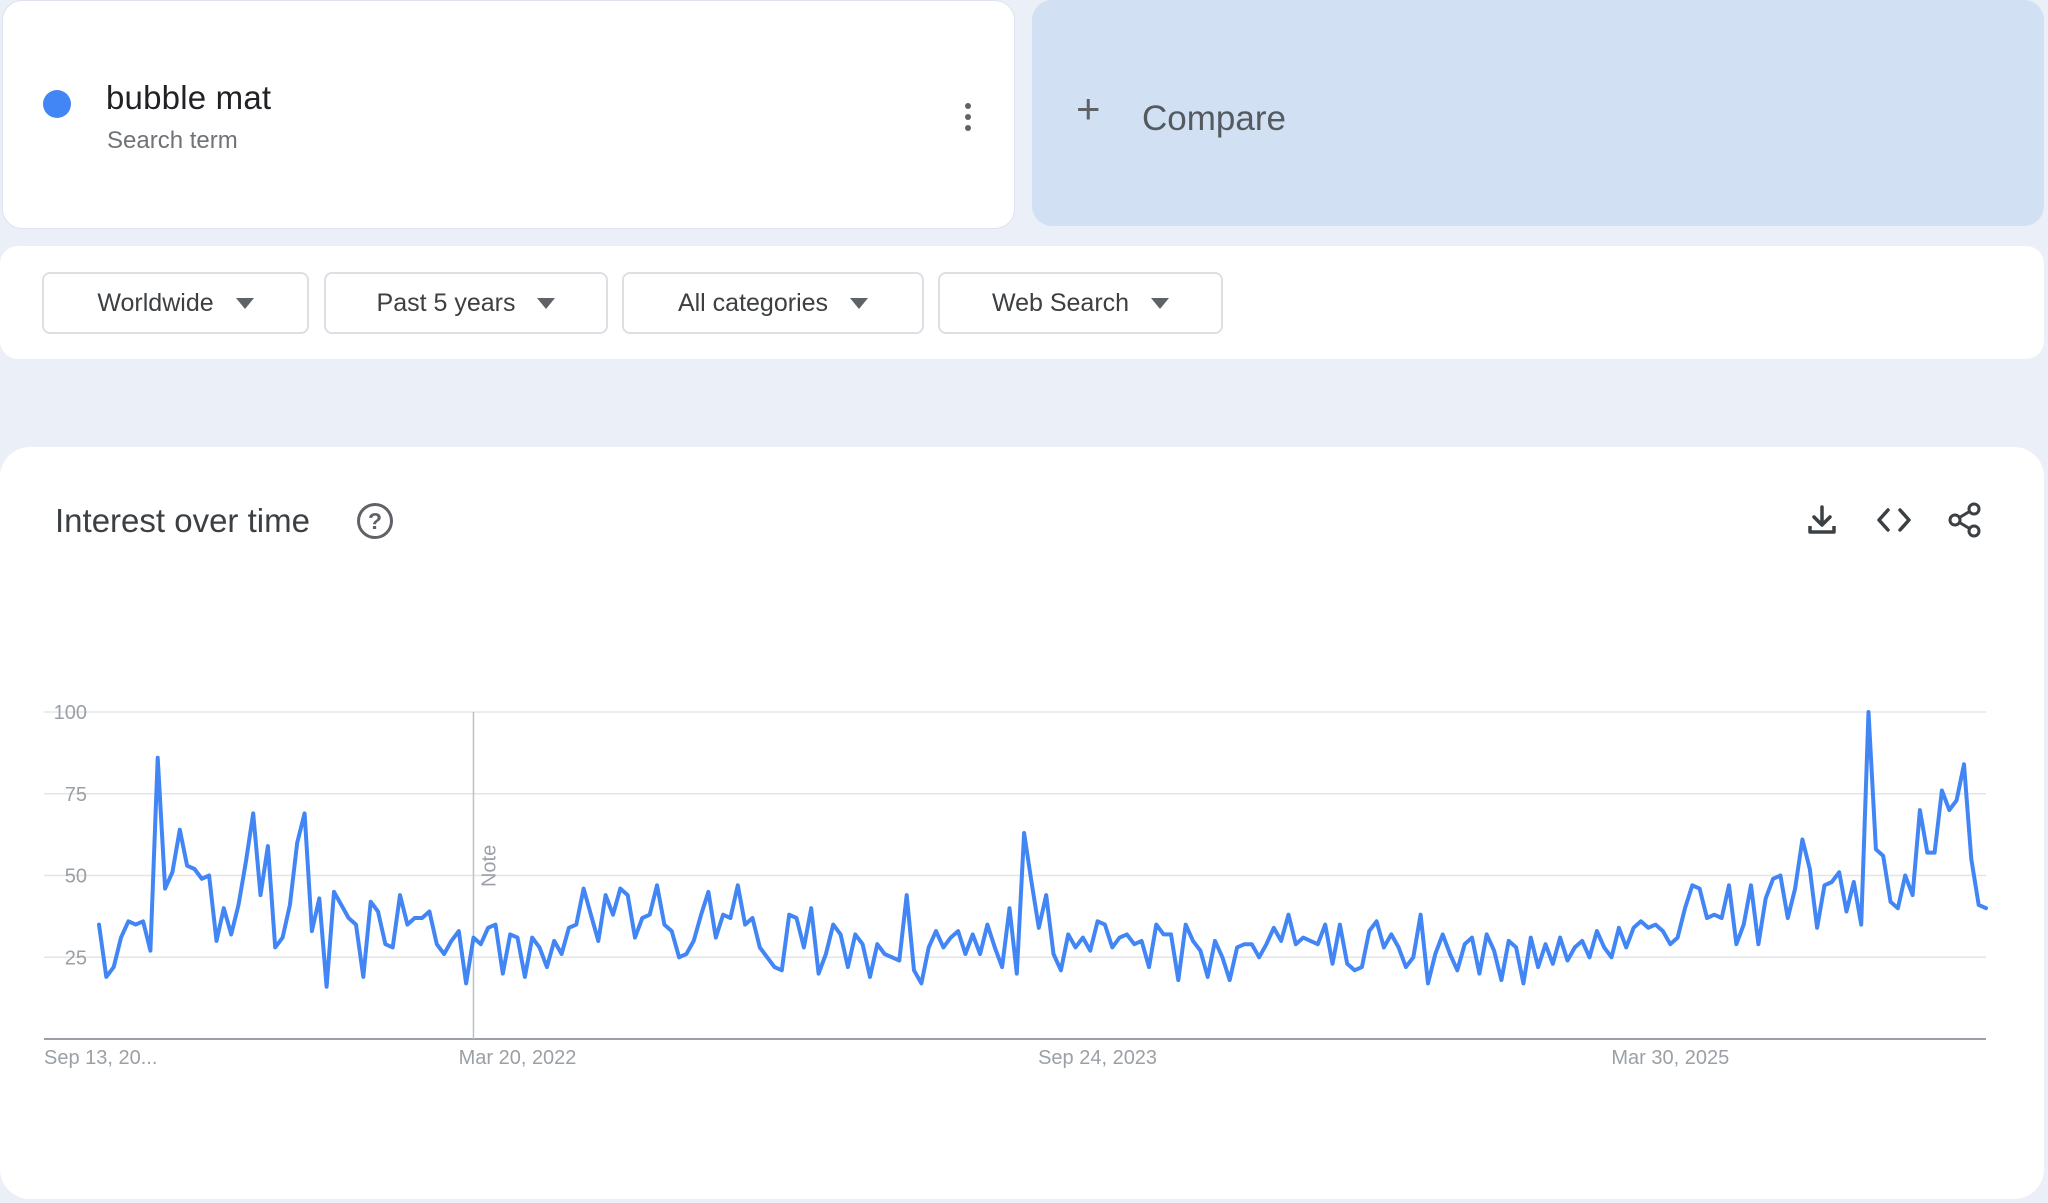  What do you see at coordinates (968, 117) in the screenshot?
I see `more-options-icon` at bounding box center [968, 117].